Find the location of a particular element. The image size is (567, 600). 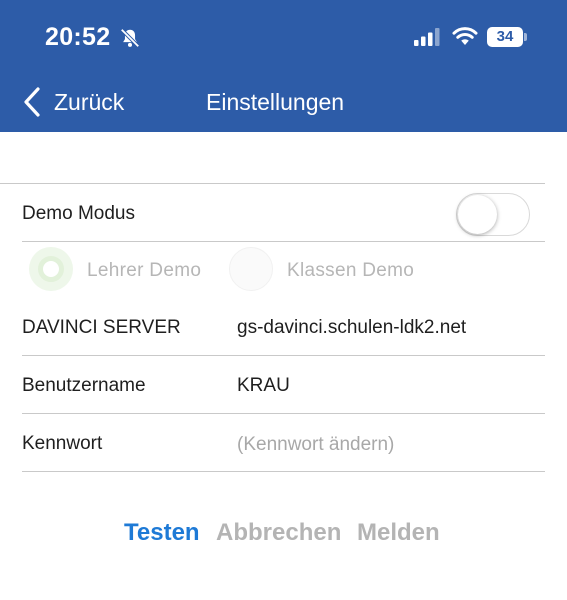

radio-lehrer-demo-label: Lehrer Demo is located at coordinates (144, 270).